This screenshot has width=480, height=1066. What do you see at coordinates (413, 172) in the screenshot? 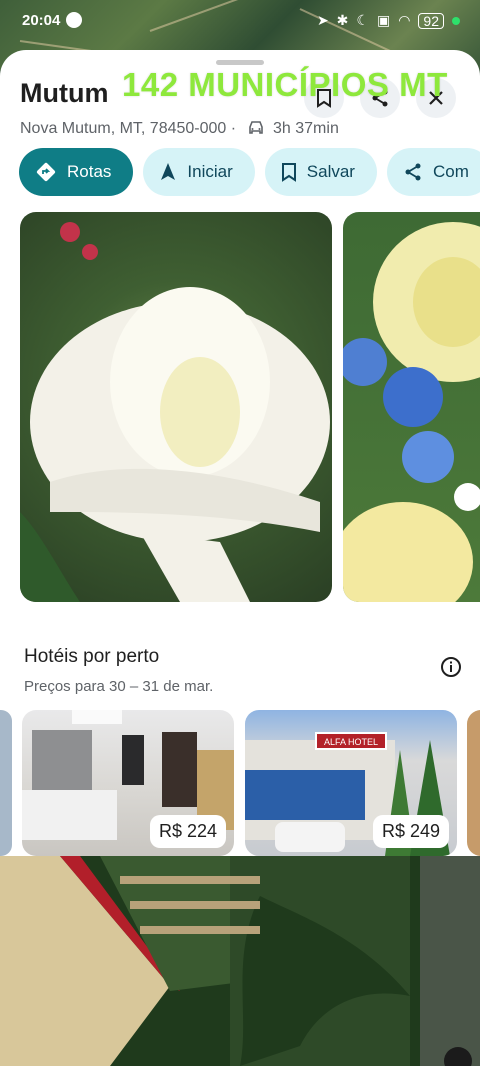
I see `share-icon` at bounding box center [413, 172].